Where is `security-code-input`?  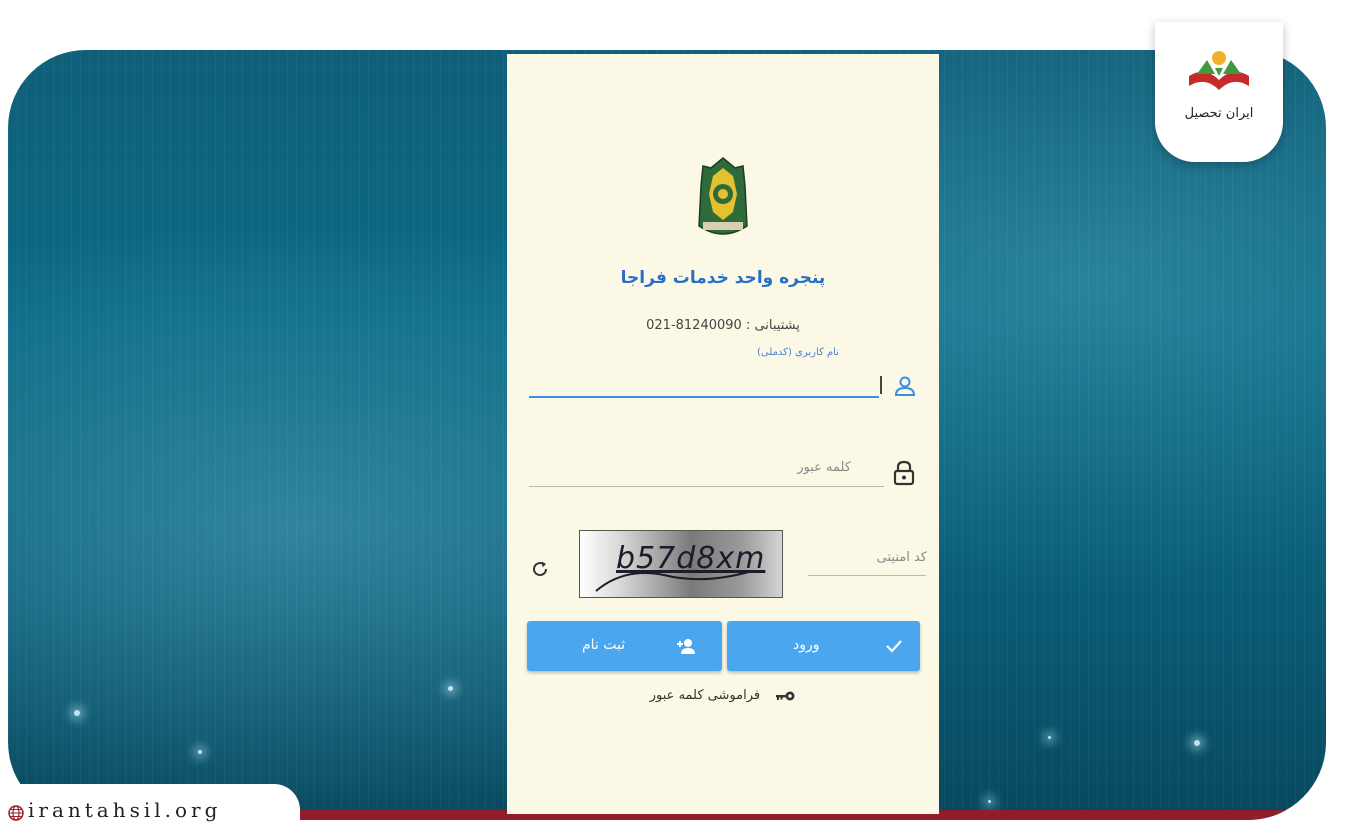 security-code-input is located at coordinates (867, 575).